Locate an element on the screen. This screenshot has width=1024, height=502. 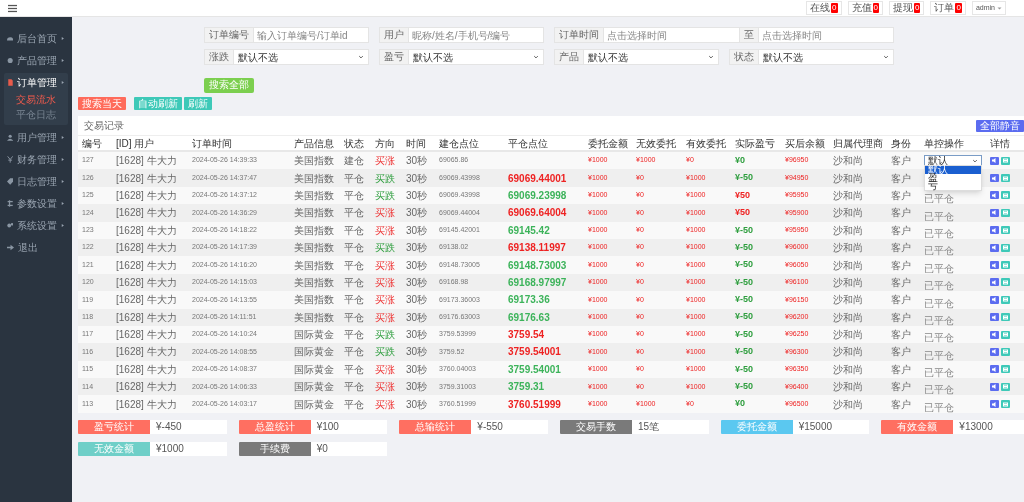
sliders-icon is located at coordinates (10, 203).